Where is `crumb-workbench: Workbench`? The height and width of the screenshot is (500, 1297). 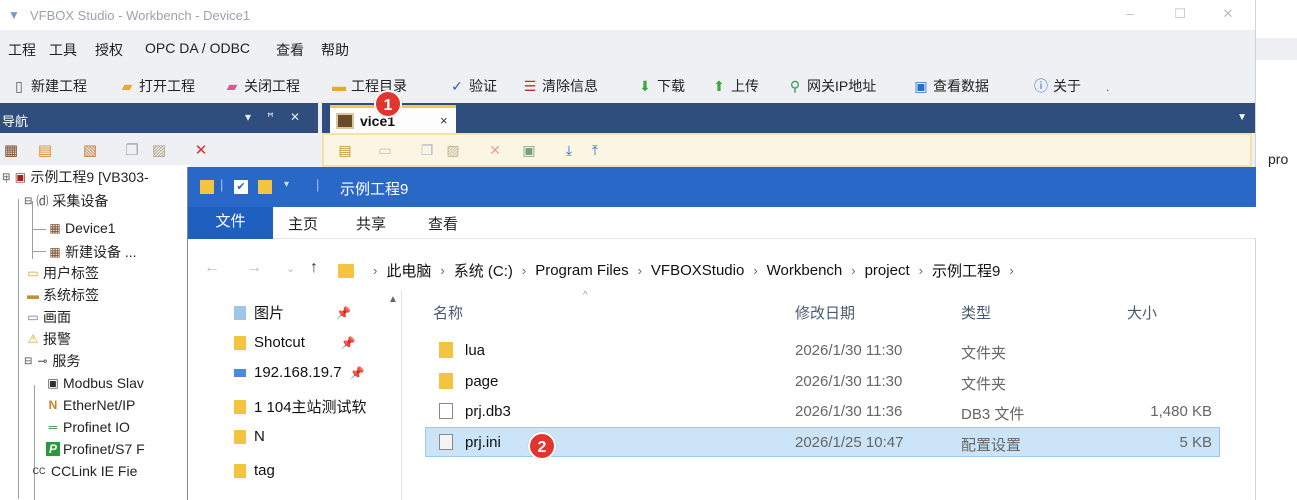 crumb-workbench: Workbench is located at coordinates (805, 270).